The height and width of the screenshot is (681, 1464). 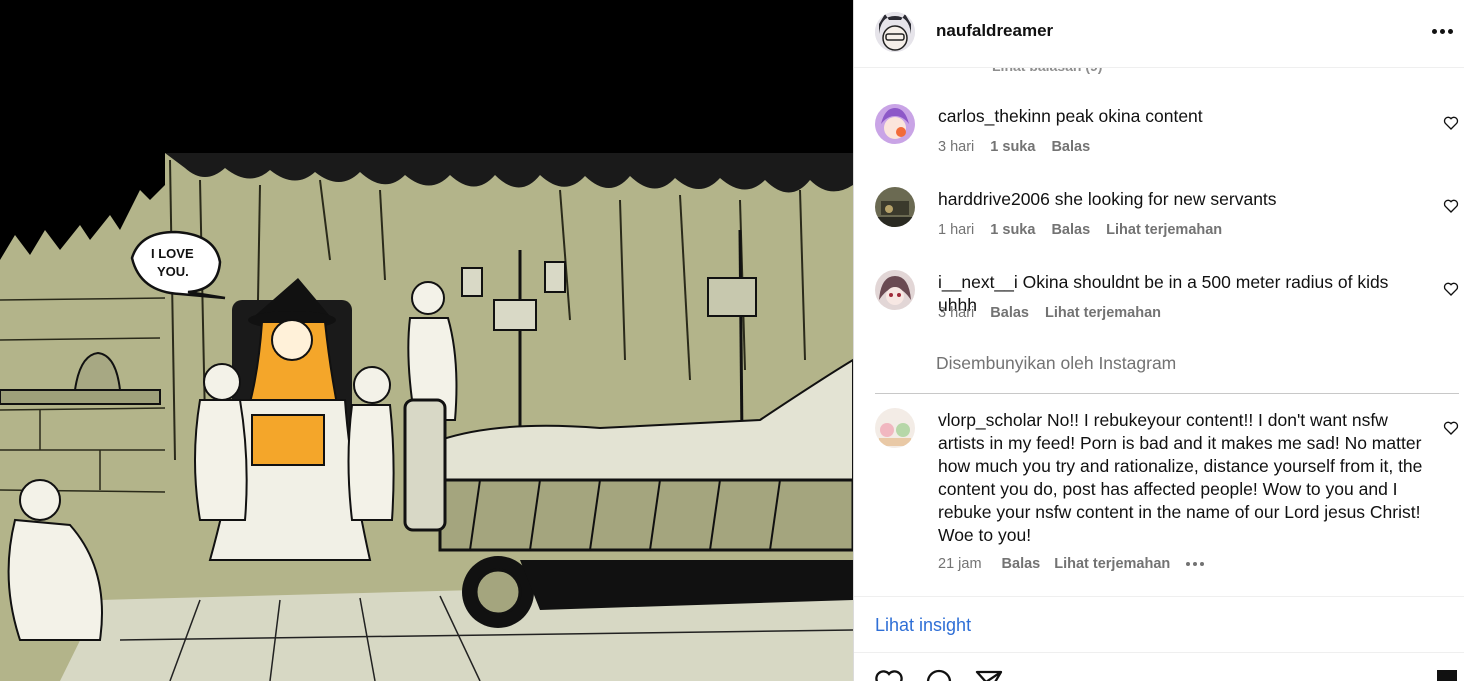 What do you see at coordinates (956, 230) in the screenshot?
I see `comment-time: 1 hari` at bounding box center [956, 230].